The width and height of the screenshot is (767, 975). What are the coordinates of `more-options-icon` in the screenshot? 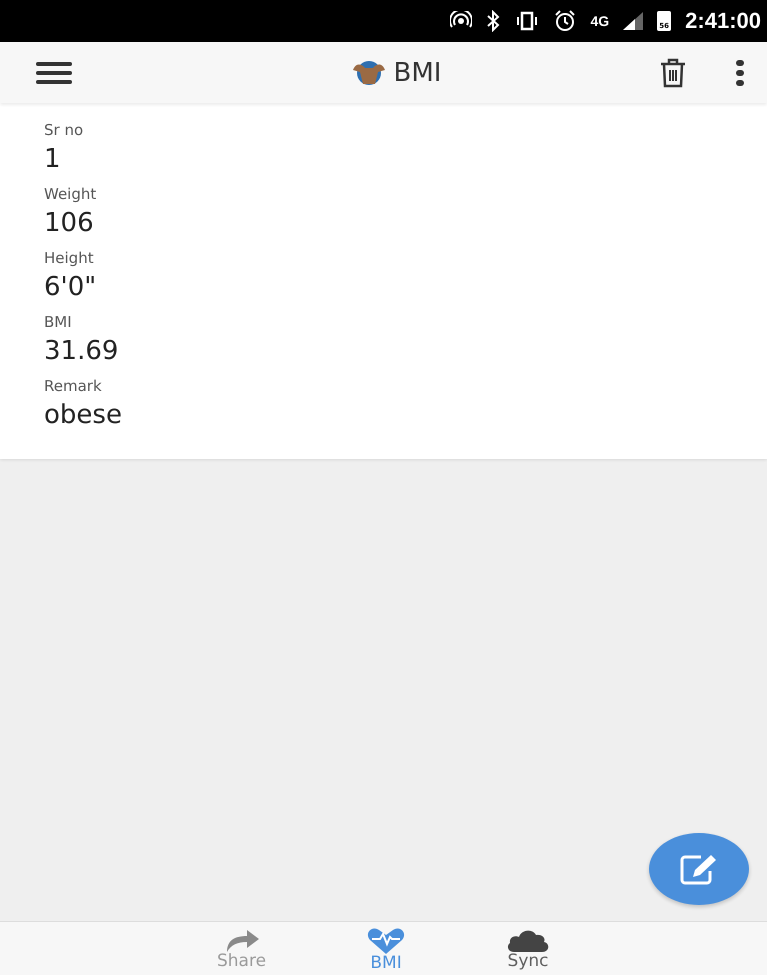 It's located at (740, 73).